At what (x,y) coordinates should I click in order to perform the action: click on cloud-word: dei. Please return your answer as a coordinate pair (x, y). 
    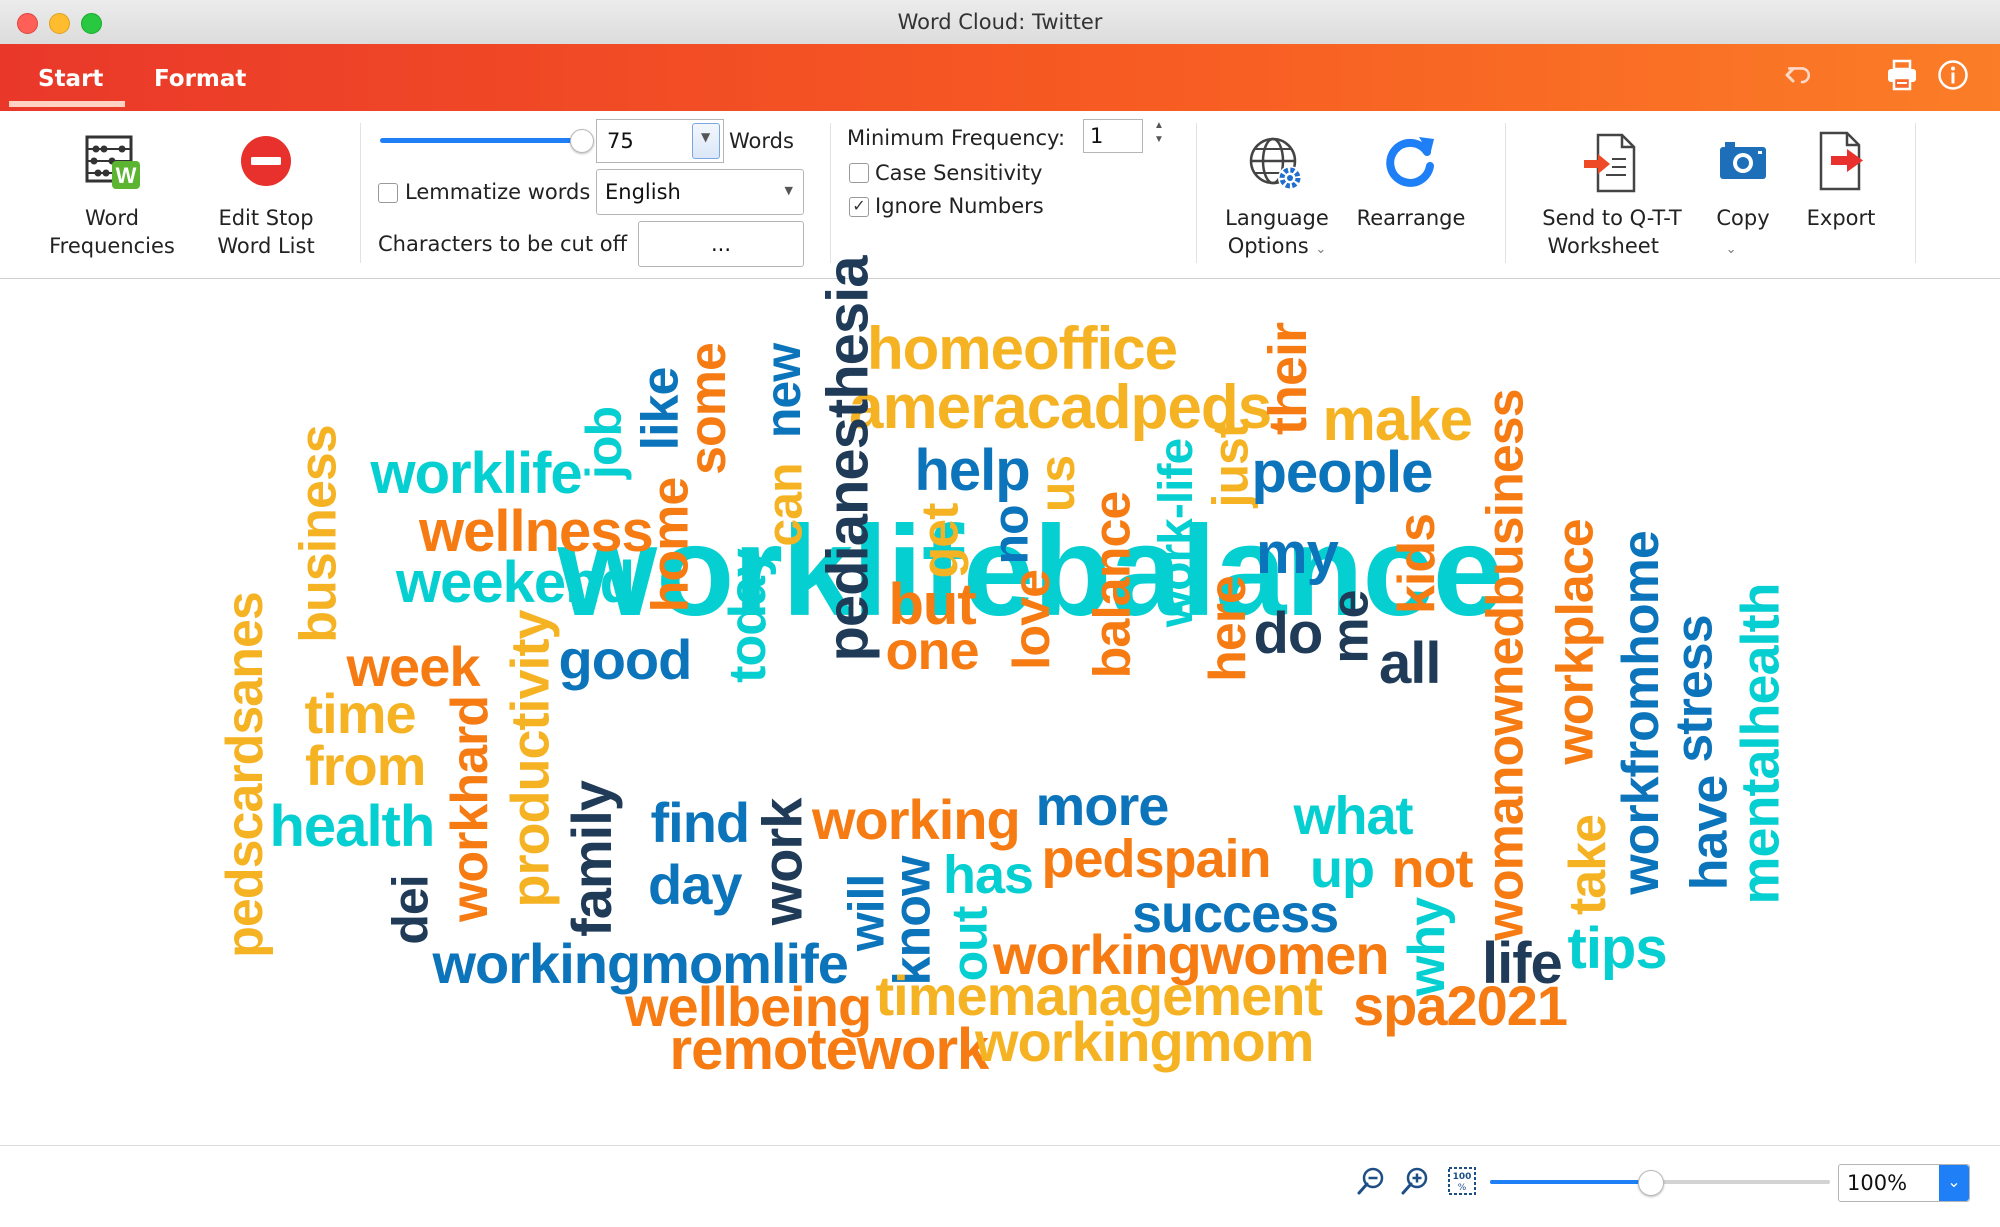
    Looking at the image, I should click on (410, 909).